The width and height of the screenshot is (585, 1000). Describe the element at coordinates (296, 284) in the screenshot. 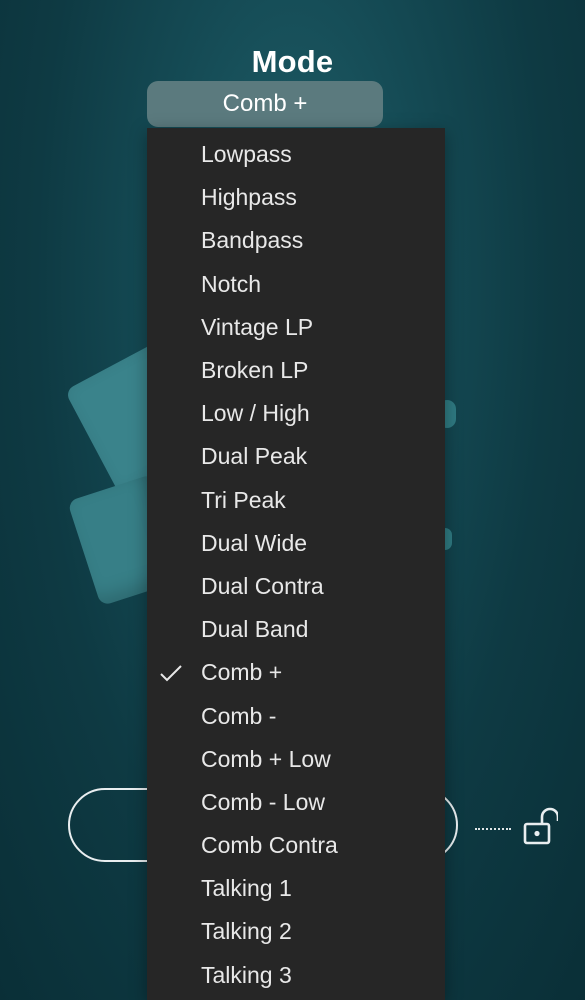

I see `menu-item: Notch` at that location.